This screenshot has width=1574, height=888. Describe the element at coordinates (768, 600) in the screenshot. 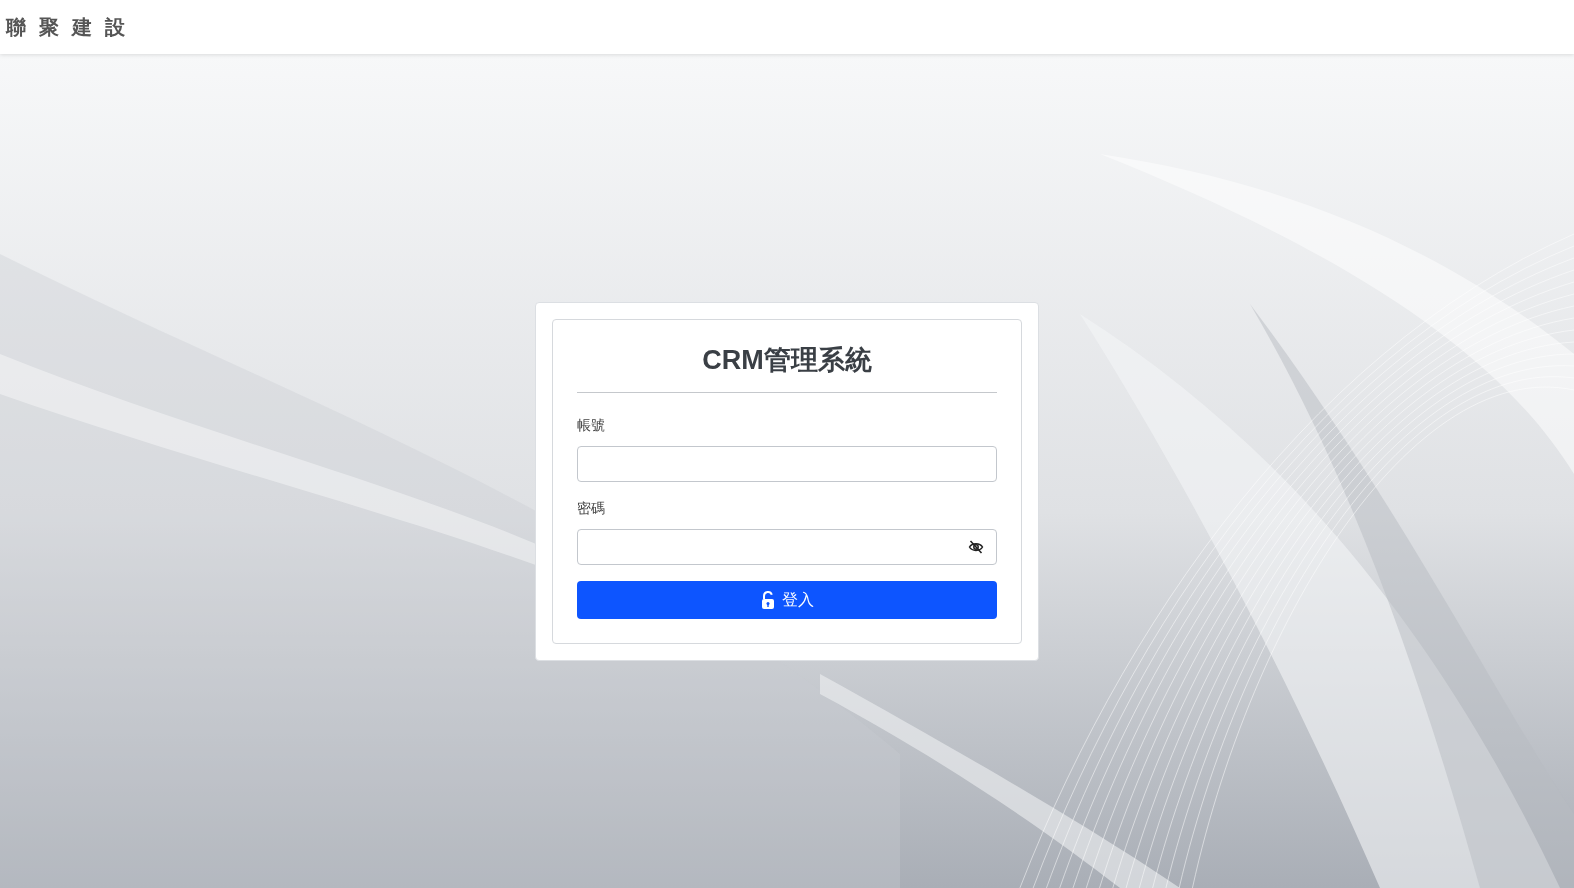

I see `unlock-icon` at that location.